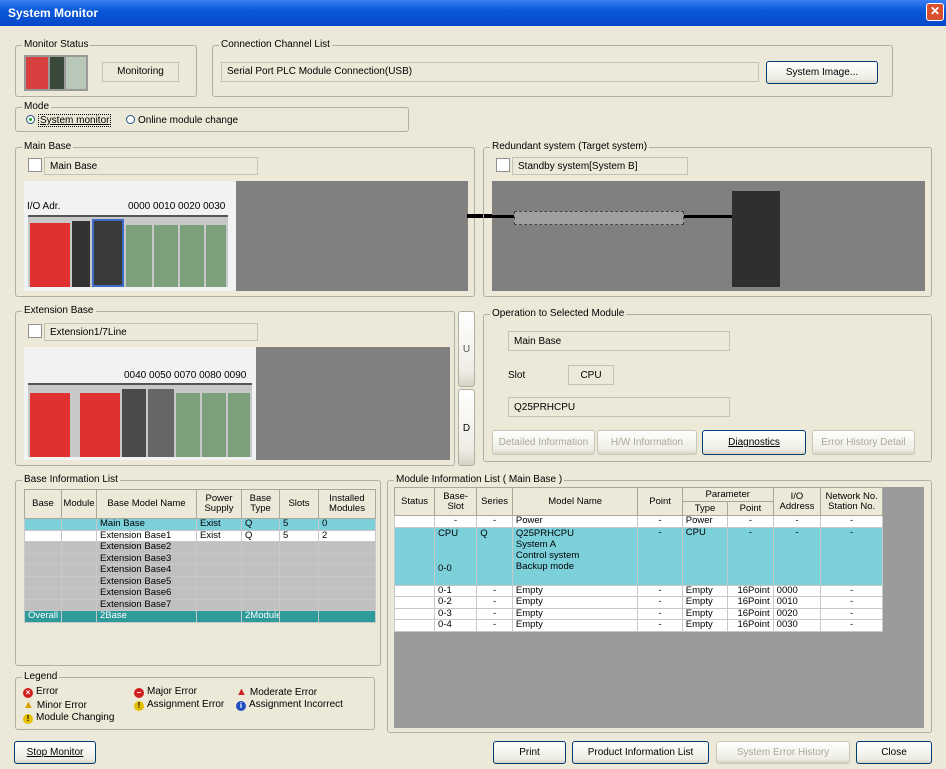  What do you see at coordinates (638, 521) in the screenshot?
I see `table-row: - - Power - Power - - -` at bounding box center [638, 521].